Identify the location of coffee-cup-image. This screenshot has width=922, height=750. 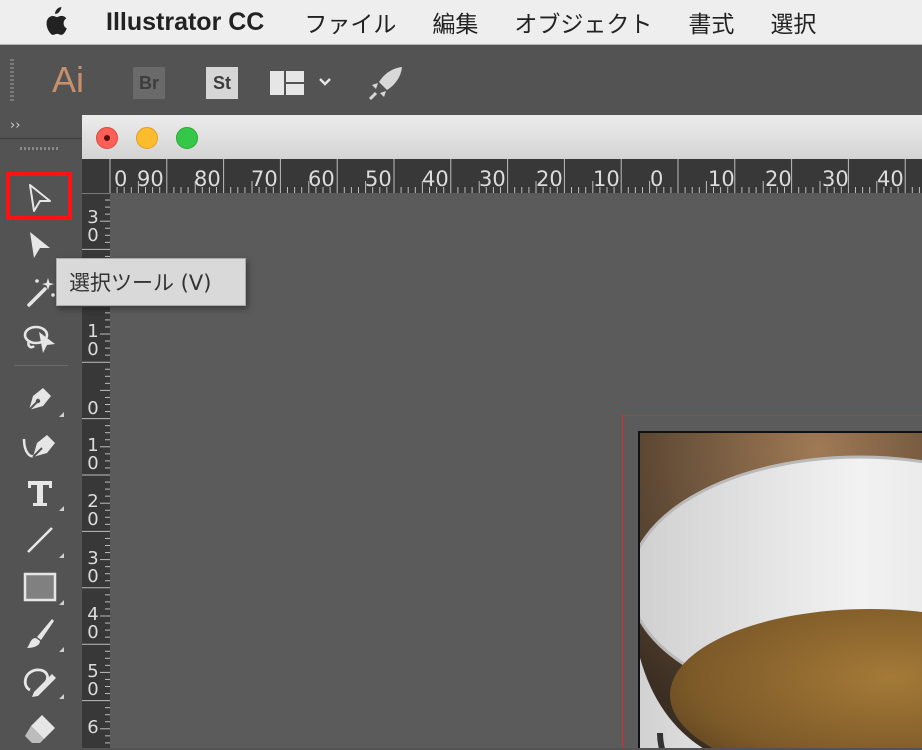
(781, 590).